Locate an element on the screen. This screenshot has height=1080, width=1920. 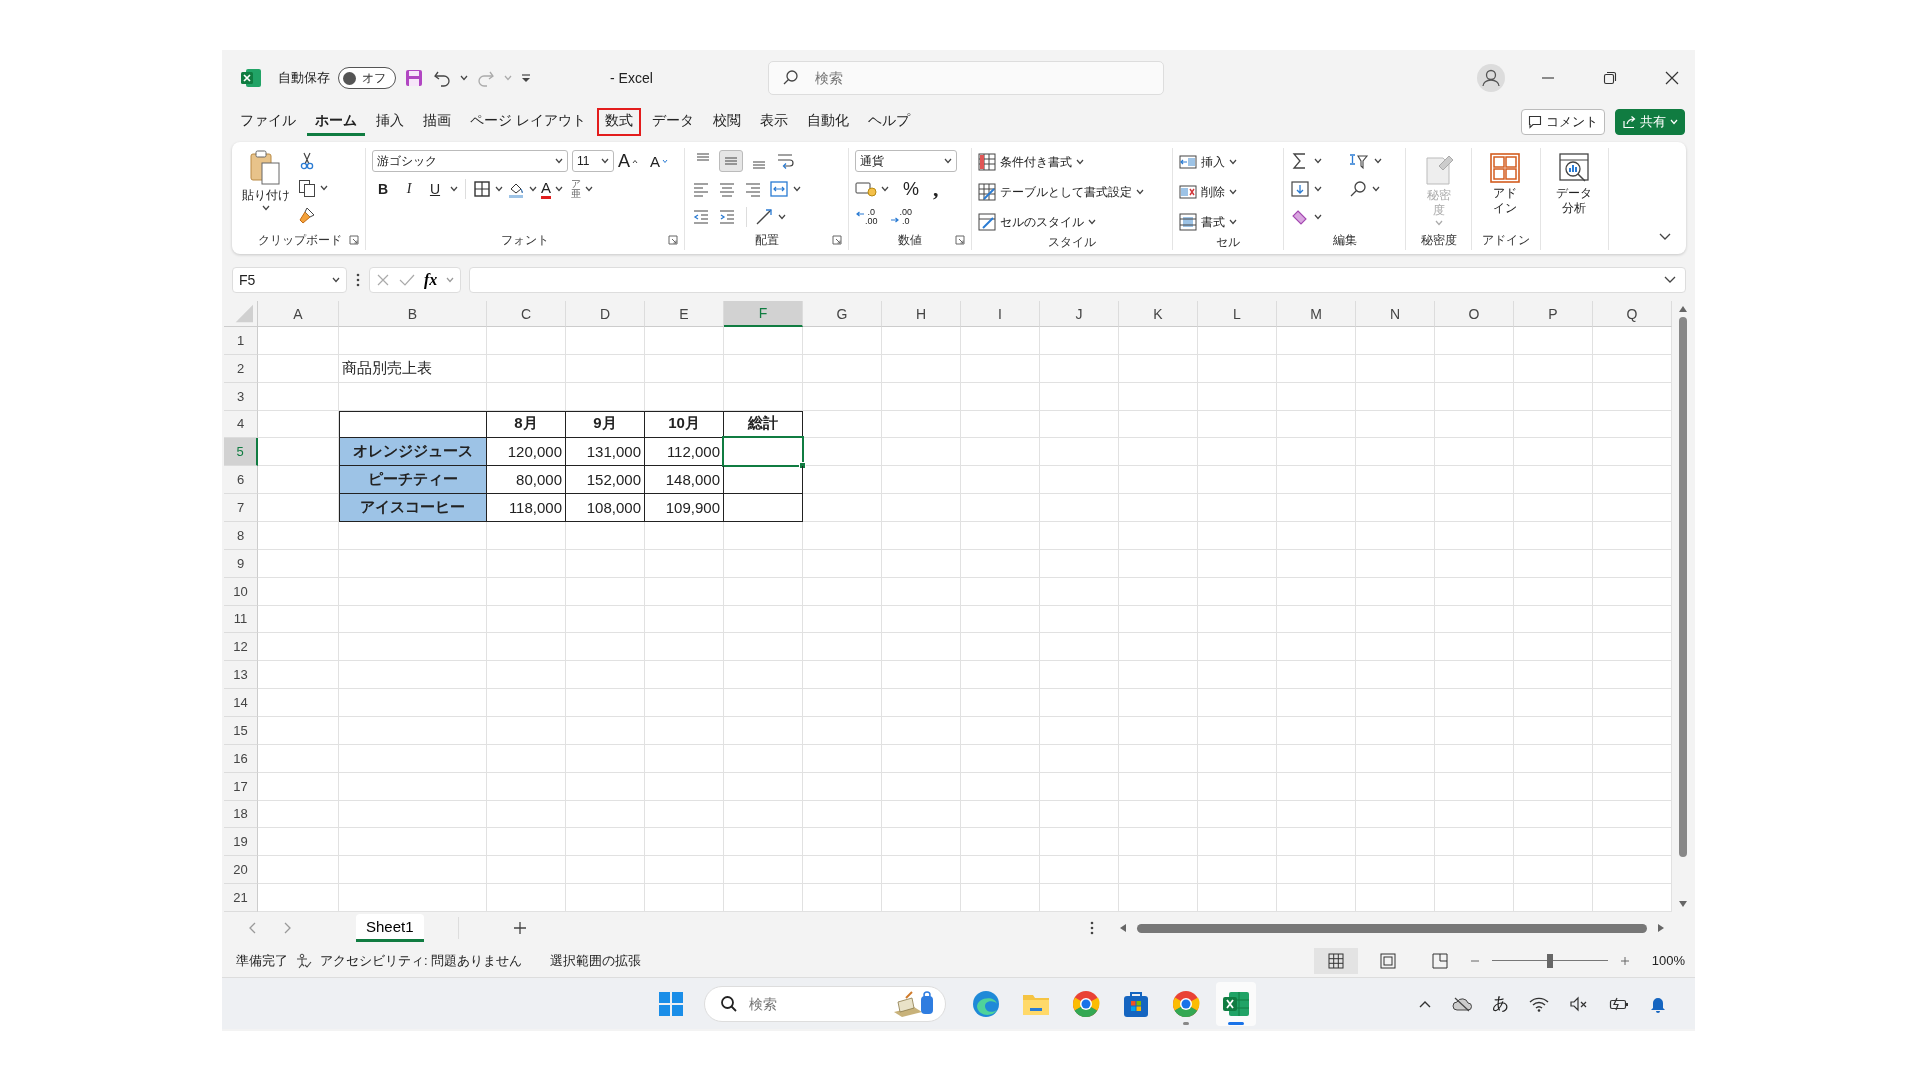
share-button: 共有 is located at coordinates (1650, 122).